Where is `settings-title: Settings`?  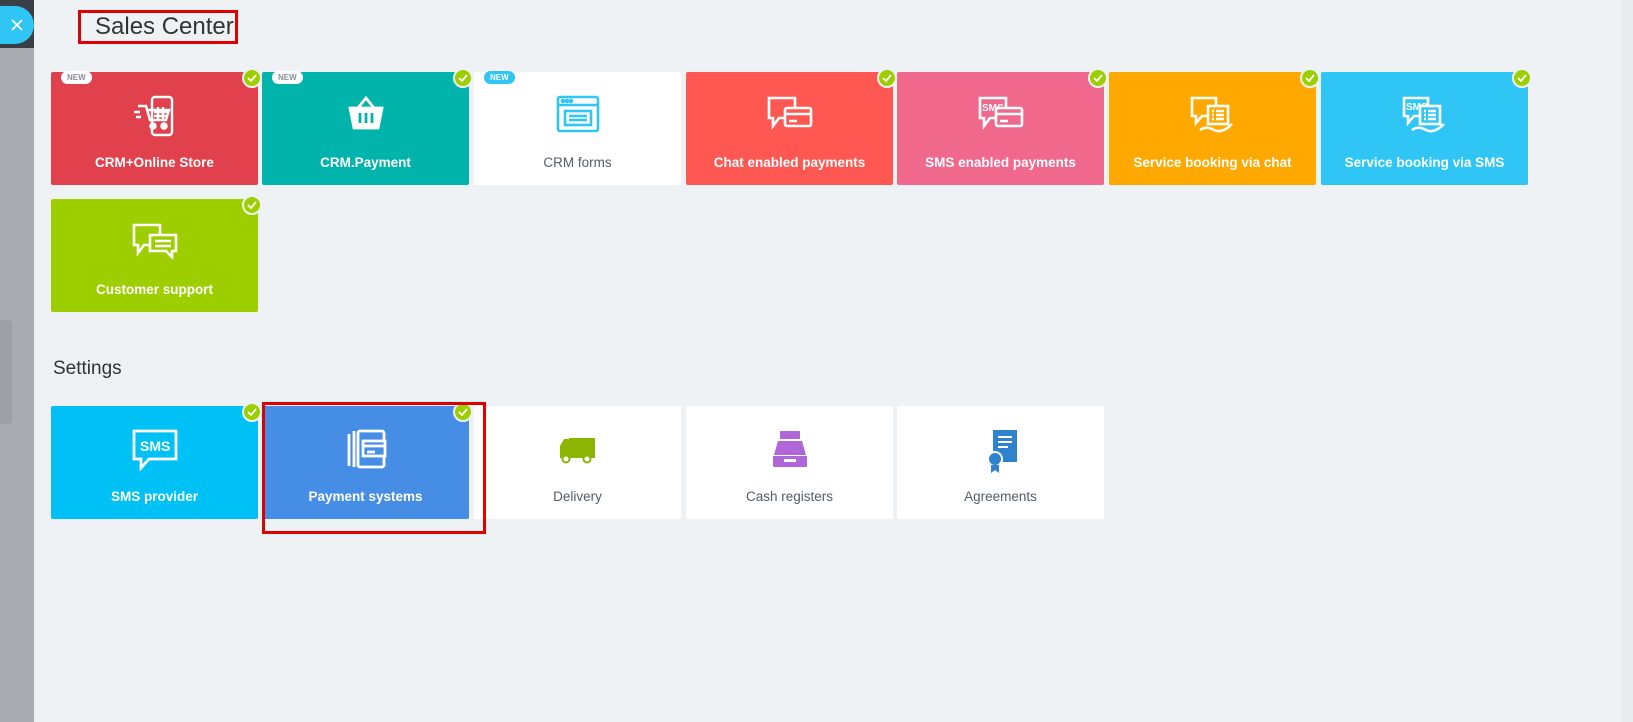 settings-title: Settings is located at coordinates (87, 368).